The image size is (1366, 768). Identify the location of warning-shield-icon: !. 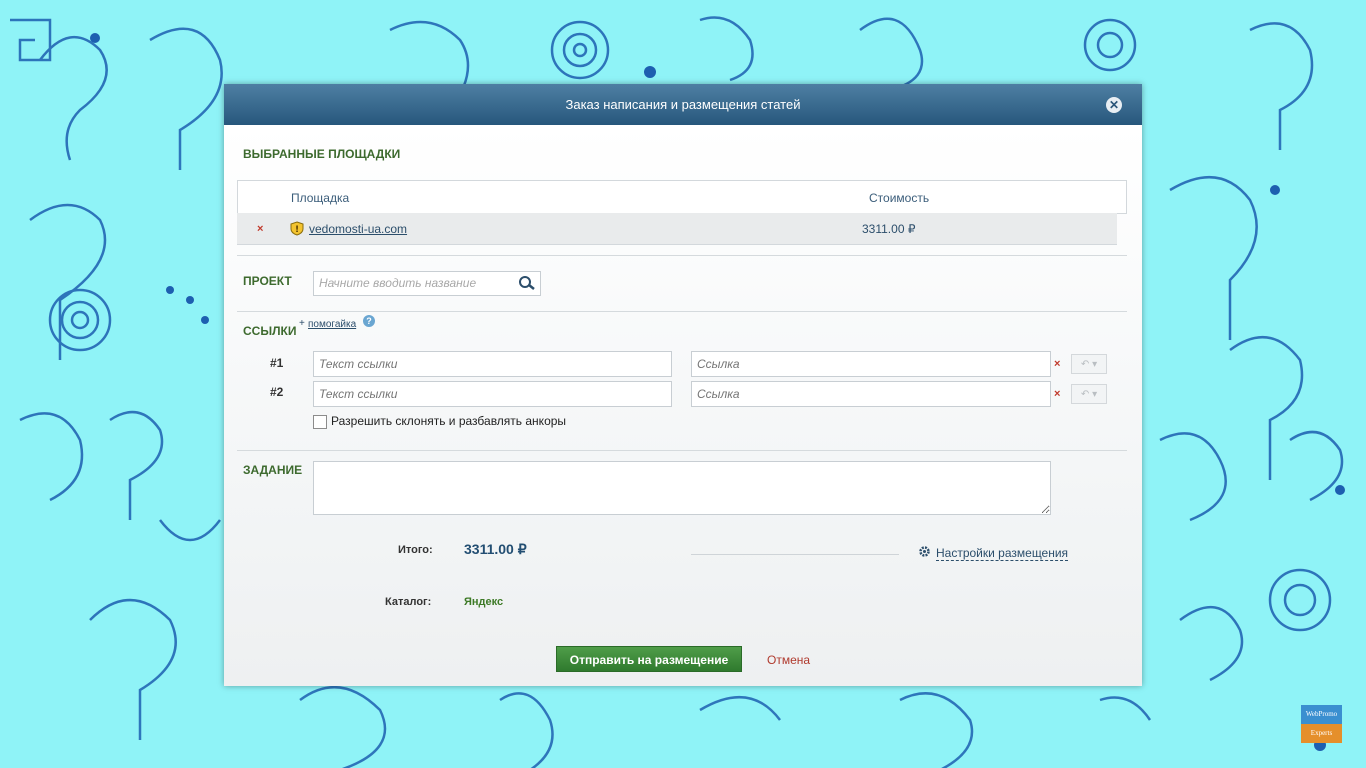
(297, 228).